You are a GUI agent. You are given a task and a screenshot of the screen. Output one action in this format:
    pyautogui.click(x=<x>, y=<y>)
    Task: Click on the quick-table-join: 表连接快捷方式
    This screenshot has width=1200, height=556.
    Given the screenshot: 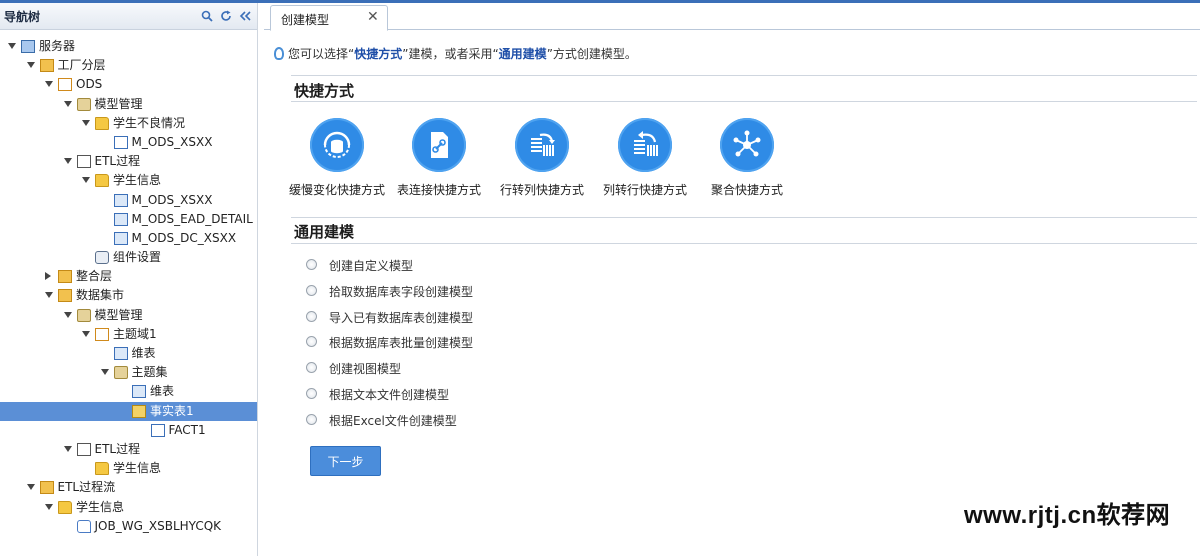 What is the action you would take?
    pyautogui.click(x=439, y=158)
    